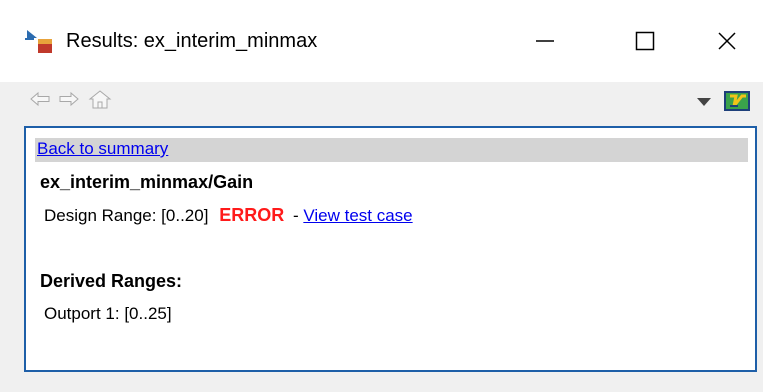 The height and width of the screenshot is (392, 763). What do you see at coordinates (704, 102) in the screenshot?
I see `chevron-down-icon` at bounding box center [704, 102].